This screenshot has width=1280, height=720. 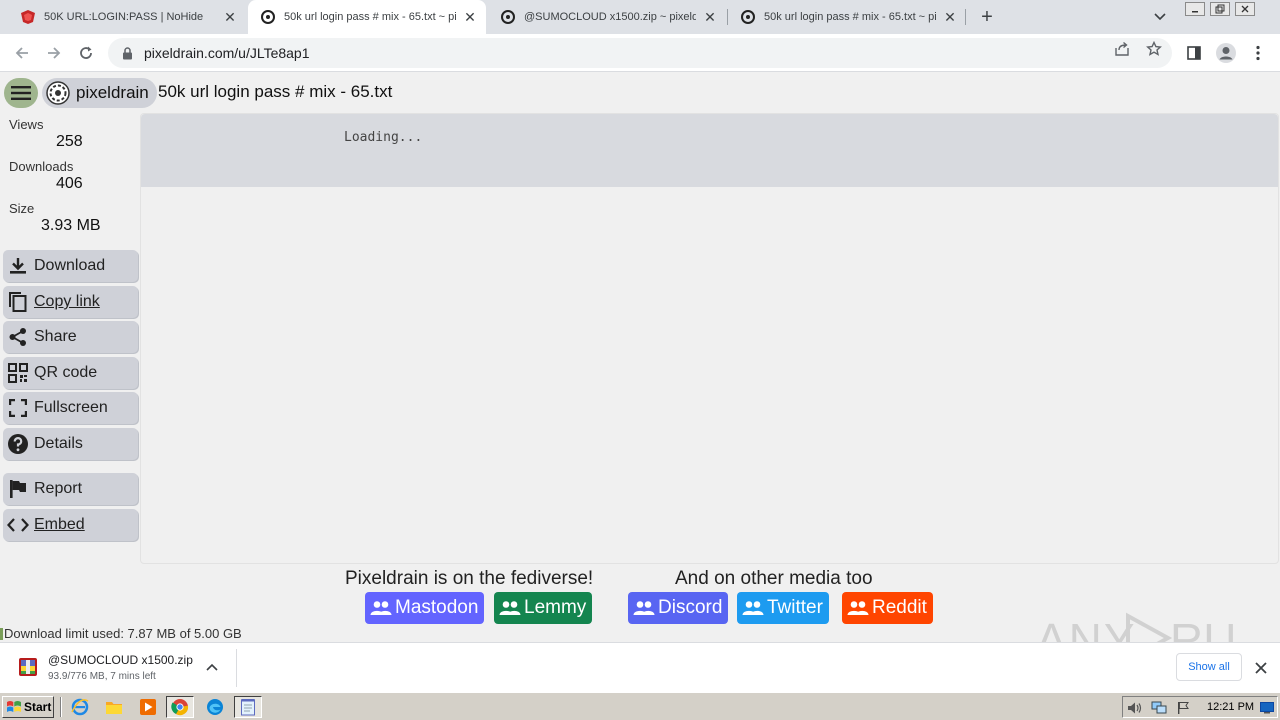 What do you see at coordinates (1209, 667) in the screenshot?
I see `show-all-downloads-button: Show all` at bounding box center [1209, 667].